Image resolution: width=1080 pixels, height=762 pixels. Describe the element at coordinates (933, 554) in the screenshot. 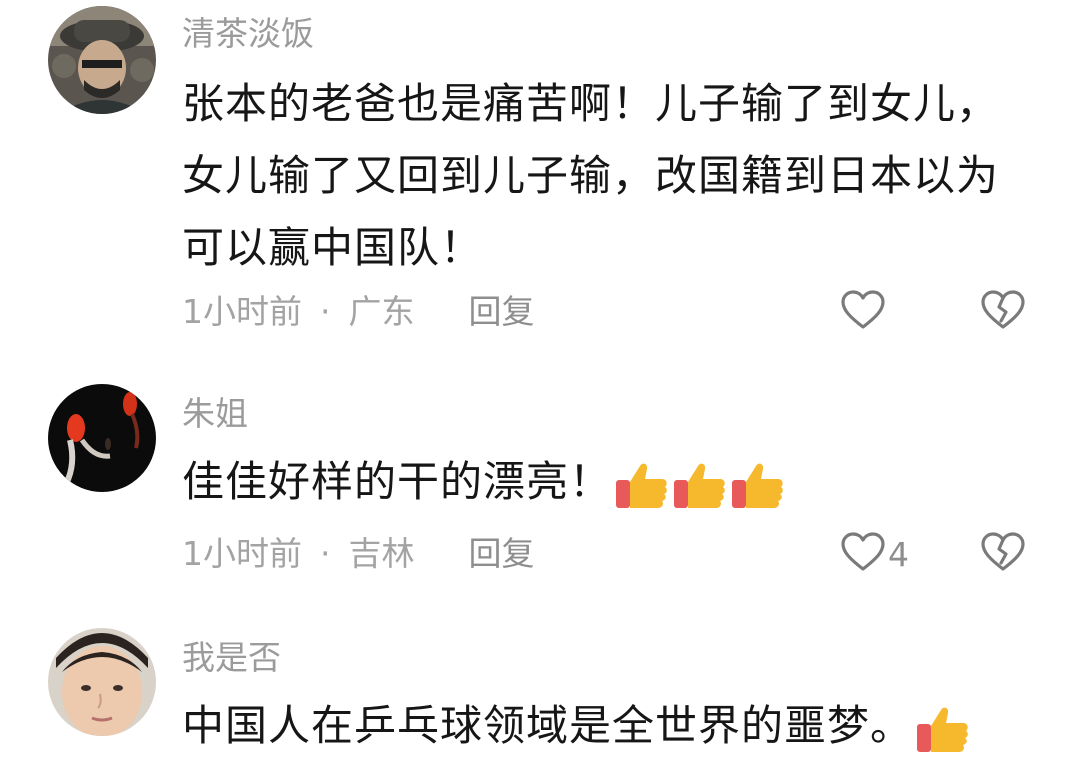

I see `comment-actions: 4` at that location.